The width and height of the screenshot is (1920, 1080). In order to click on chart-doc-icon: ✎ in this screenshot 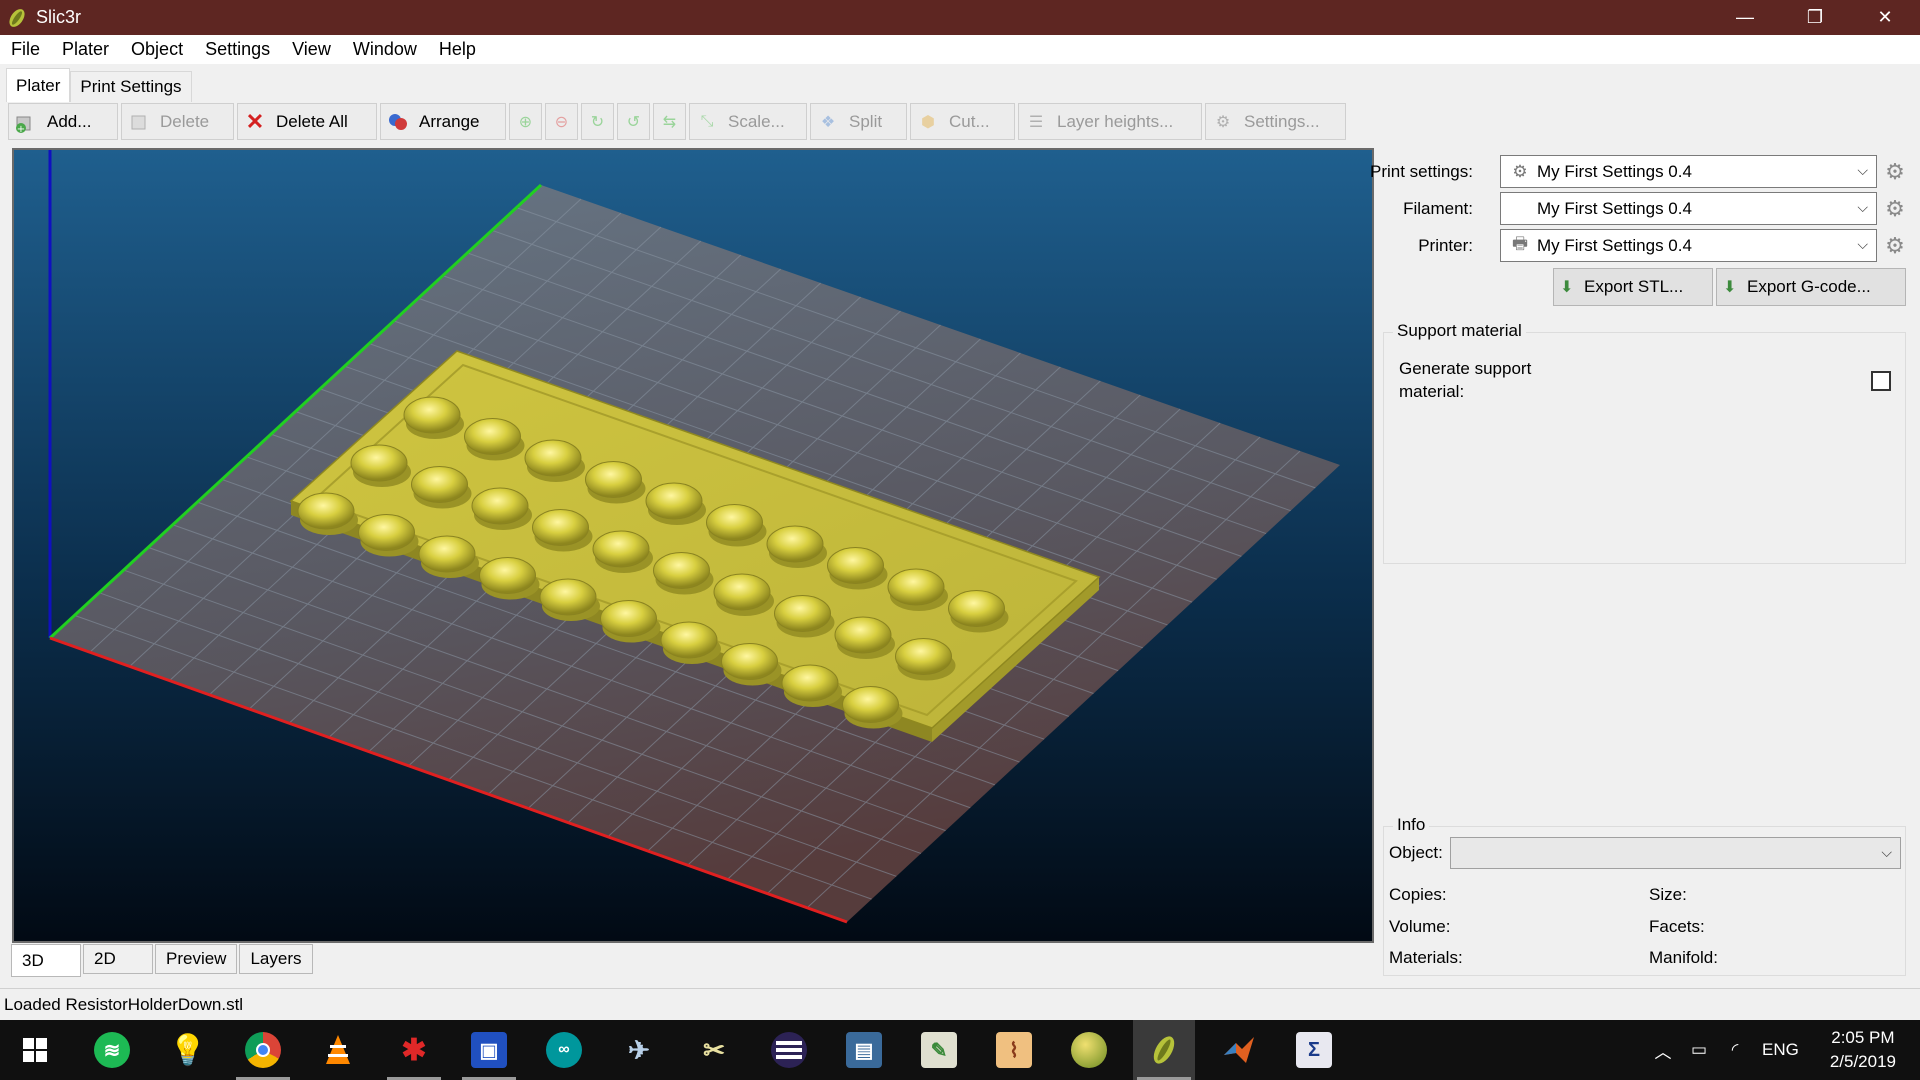, I will do `click(939, 1050)`.